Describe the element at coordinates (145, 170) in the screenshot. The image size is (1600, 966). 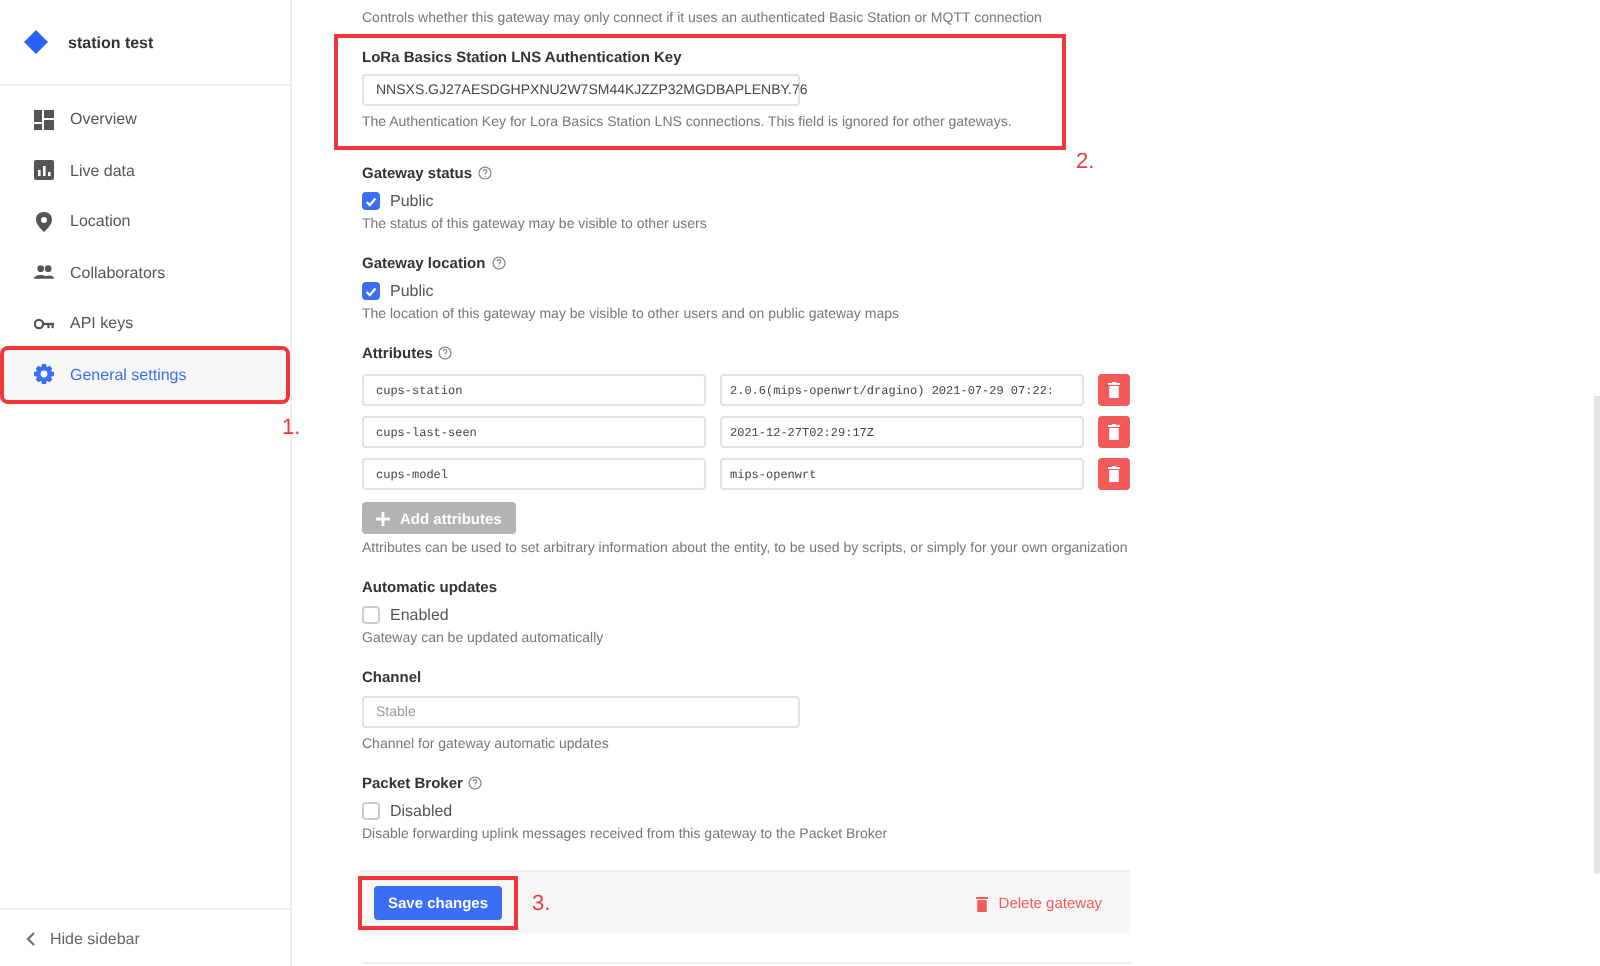
I see `sidebar-item: Live data` at that location.